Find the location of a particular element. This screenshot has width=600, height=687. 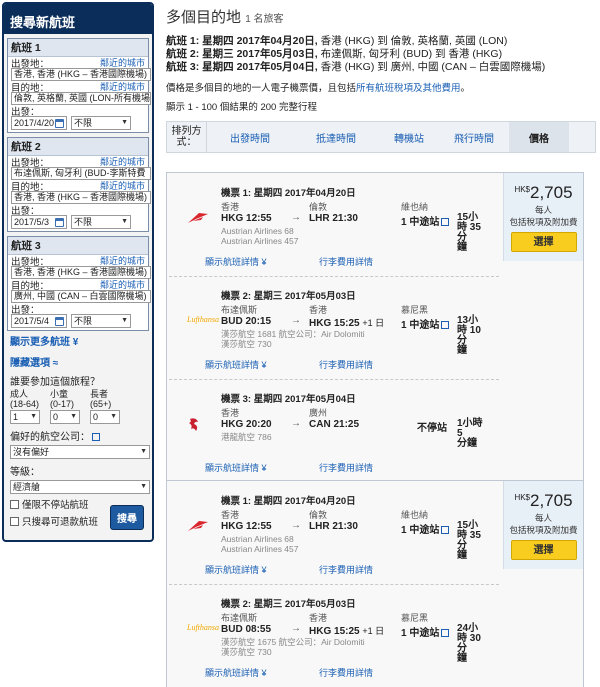

arrival-time: LHR 21:30 is located at coordinates (333, 526).